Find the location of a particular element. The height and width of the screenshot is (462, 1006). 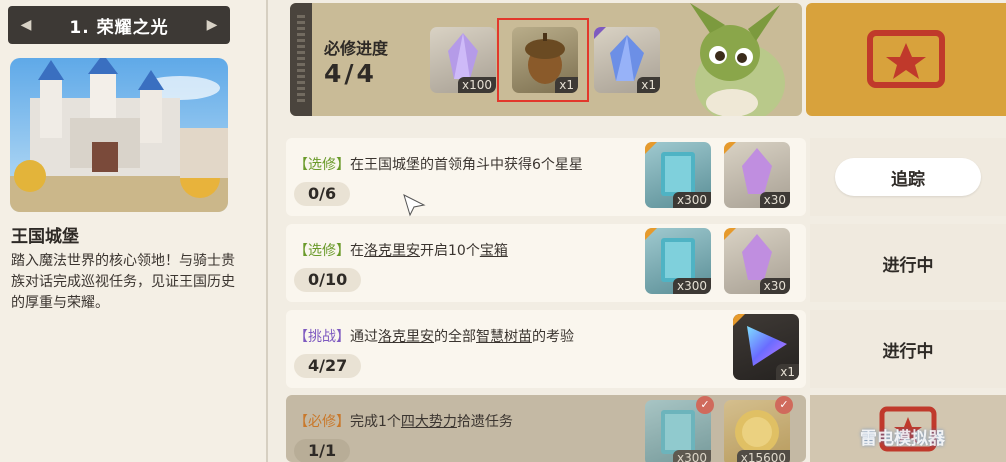

chapter-selector: ◀ 1. 荣耀之光 ▶ is located at coordinates (119, 25).